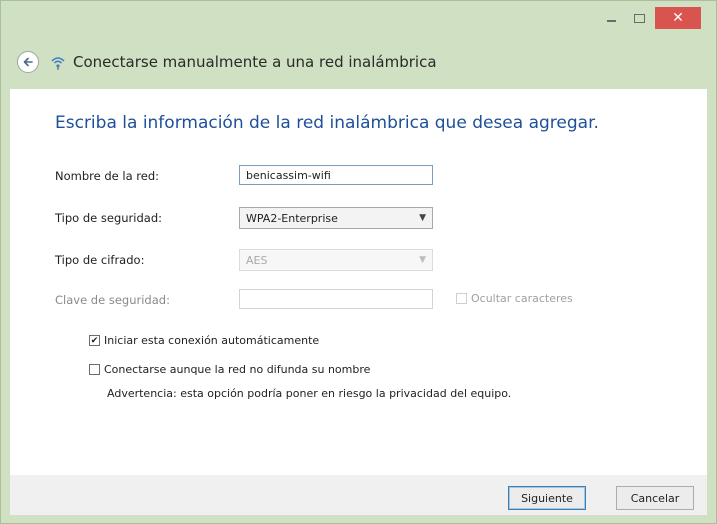  I want to click on auto-connect-checkbox: ✔, so click(94, 340).